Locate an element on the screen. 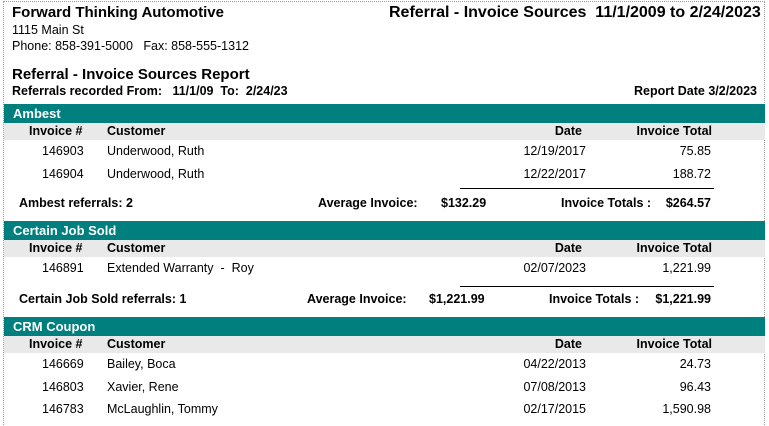 The height and width of the screenshot is (426, 769). table-row: 146904 Underwood, Ruth 12/22/2017 188.72 is located at coordinates (384, 174).